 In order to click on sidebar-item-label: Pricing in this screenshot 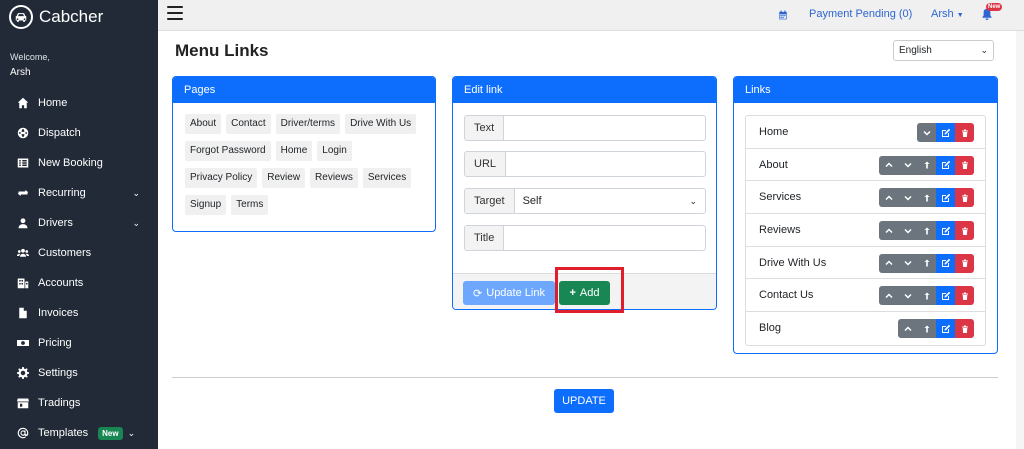, I will do `click(55, 343)`.